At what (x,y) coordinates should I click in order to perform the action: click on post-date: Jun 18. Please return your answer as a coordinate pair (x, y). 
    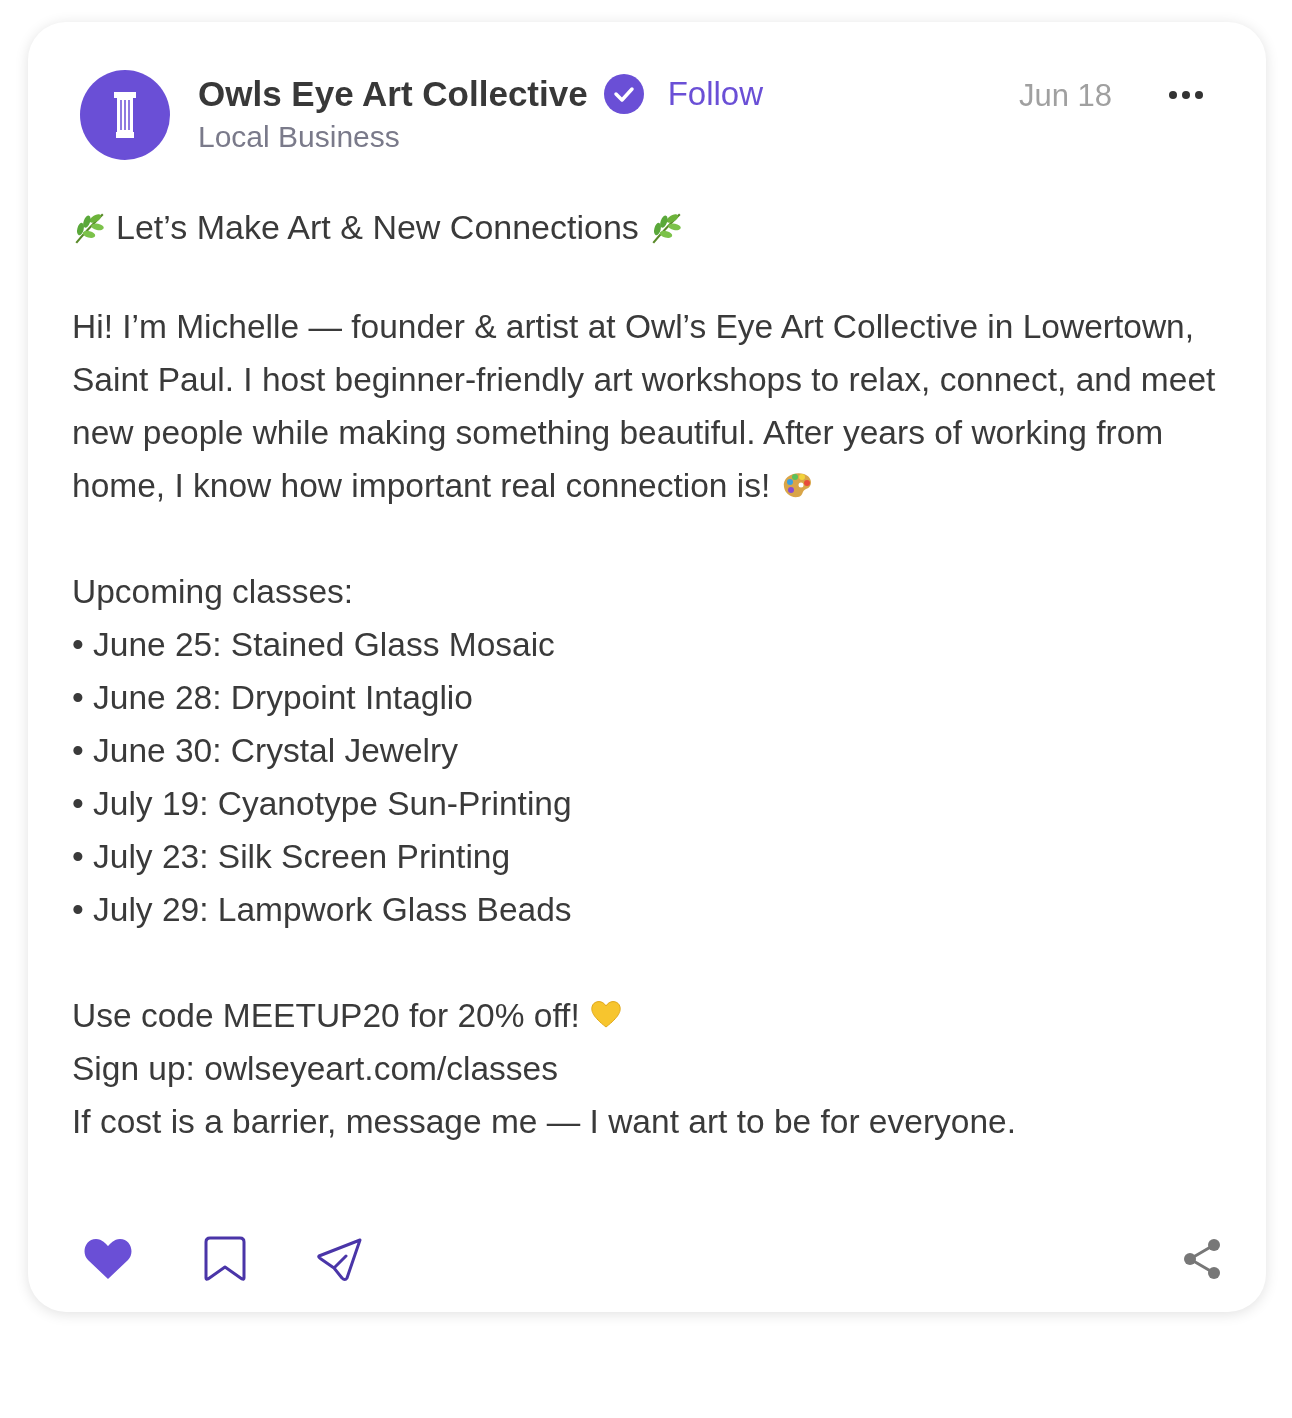
    Looking at the image, I should click on (1065, 95).